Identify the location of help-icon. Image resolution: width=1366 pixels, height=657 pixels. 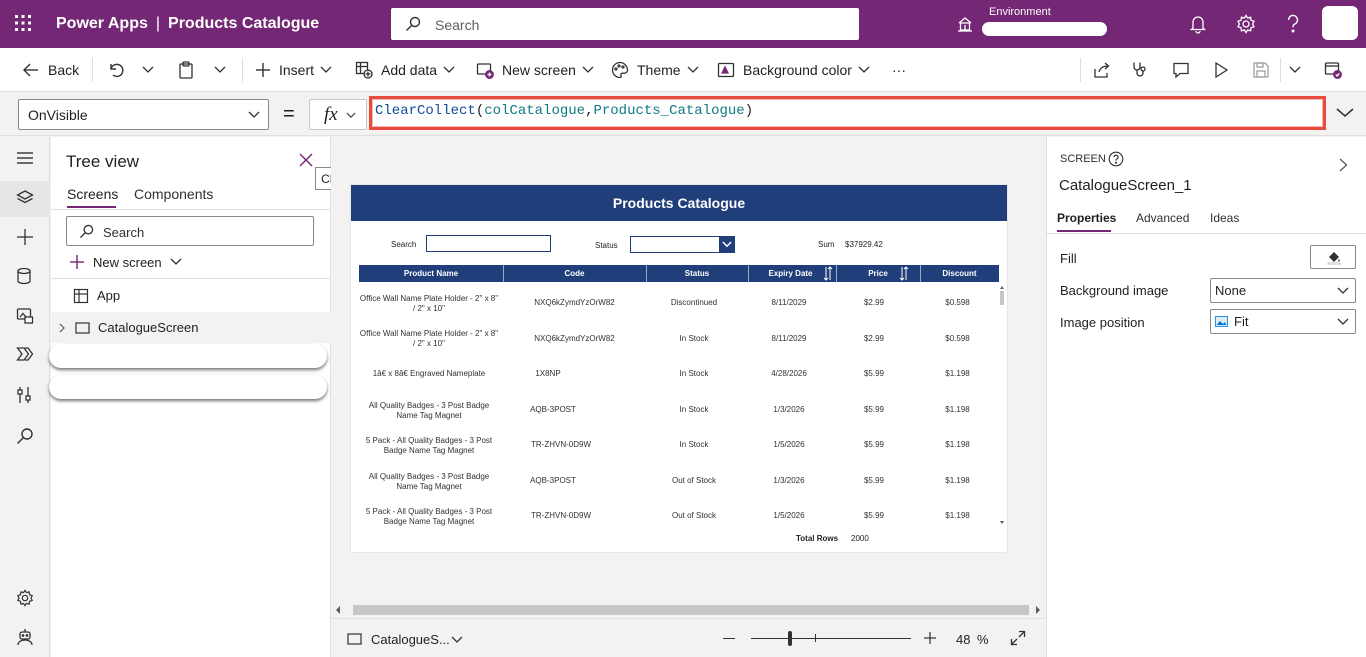
(1293, 24).